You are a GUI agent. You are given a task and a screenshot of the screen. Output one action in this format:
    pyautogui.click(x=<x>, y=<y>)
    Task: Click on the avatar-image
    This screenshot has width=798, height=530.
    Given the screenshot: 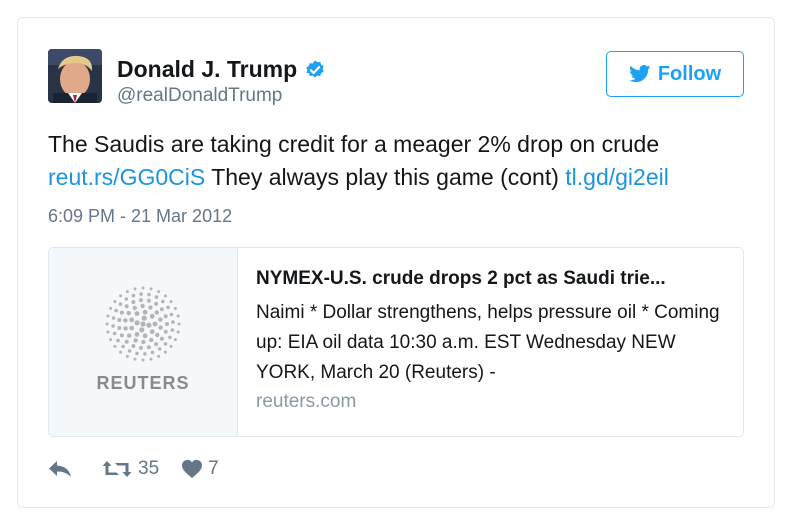 What is the action you would take?
    pyautogui.click(x=75, y=76)
    